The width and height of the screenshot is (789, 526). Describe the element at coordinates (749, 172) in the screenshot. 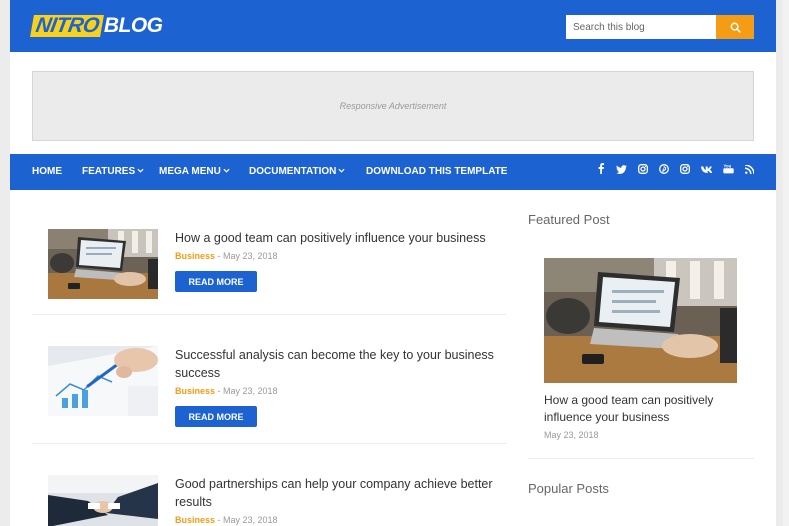

I see `rss-icon` at that location.